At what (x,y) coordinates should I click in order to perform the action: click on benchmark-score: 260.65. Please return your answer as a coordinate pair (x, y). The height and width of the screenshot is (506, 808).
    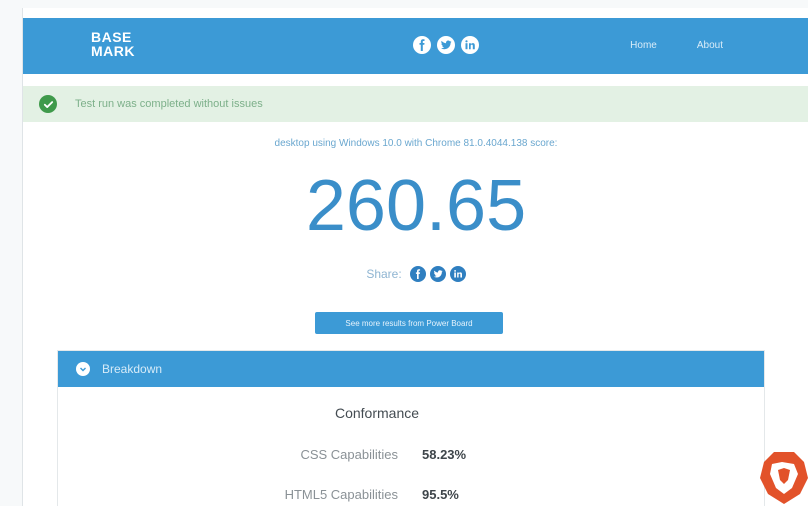
    Looking at the image, I should click on (416, 206).